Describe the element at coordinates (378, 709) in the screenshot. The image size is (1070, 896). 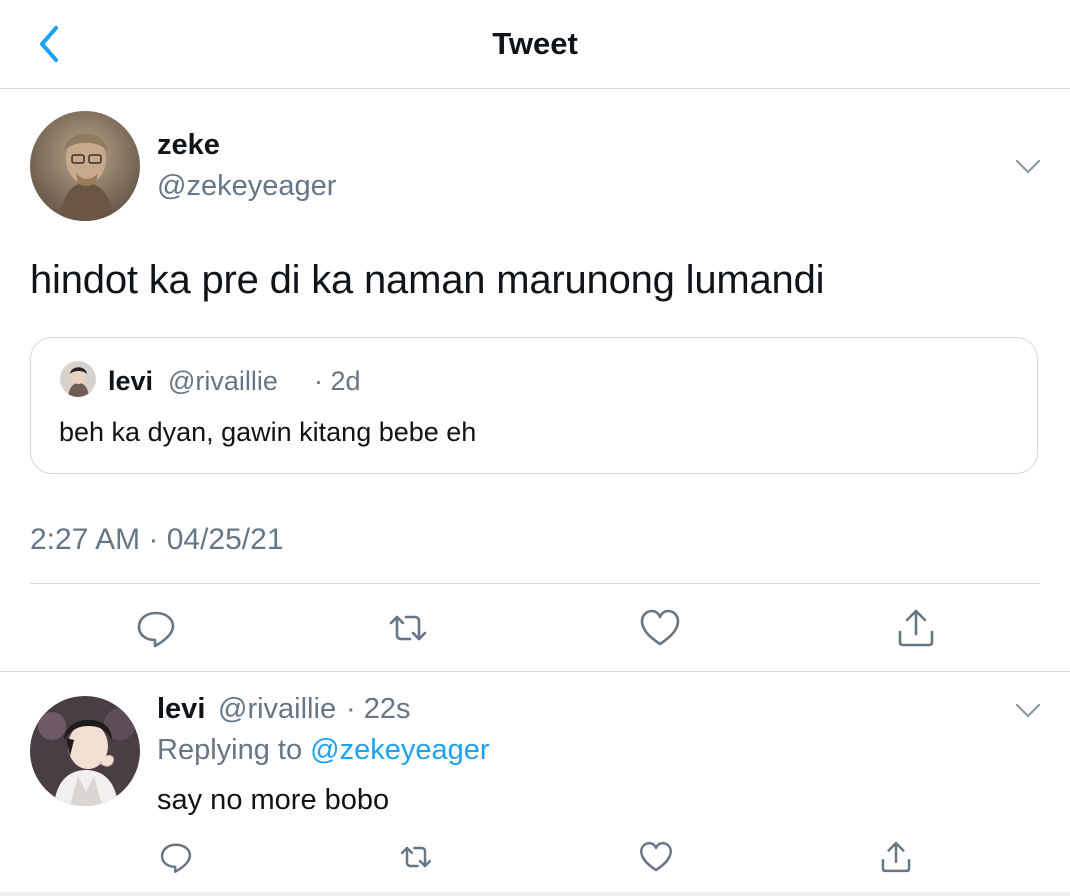
I see `reply-time: · 22s` at that location.